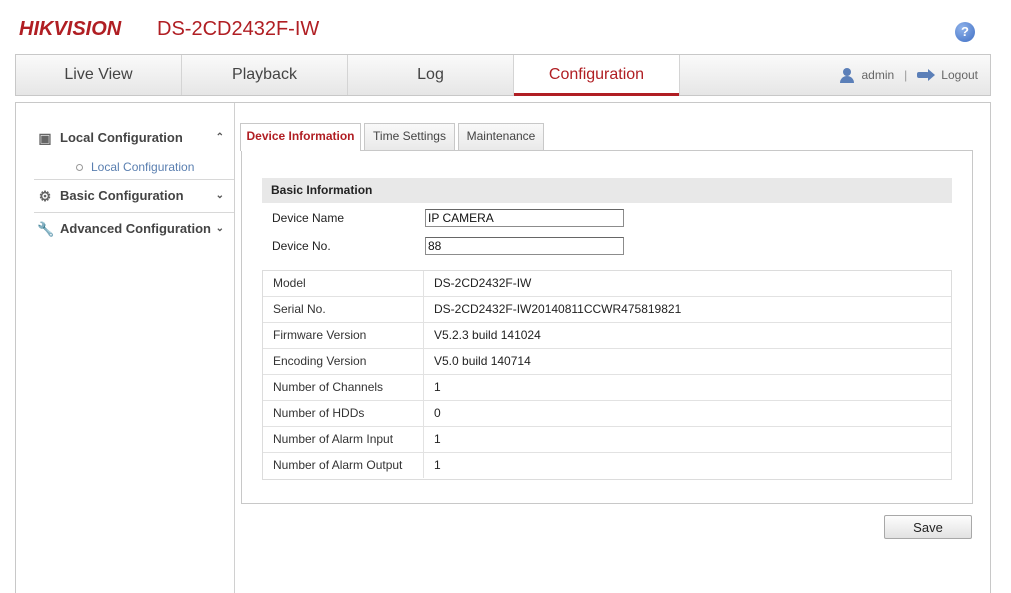 The height and width of the screenshot is (593, 1011). I want to click on sidebar-item-label: Basic Configuration, so click(122, 195).